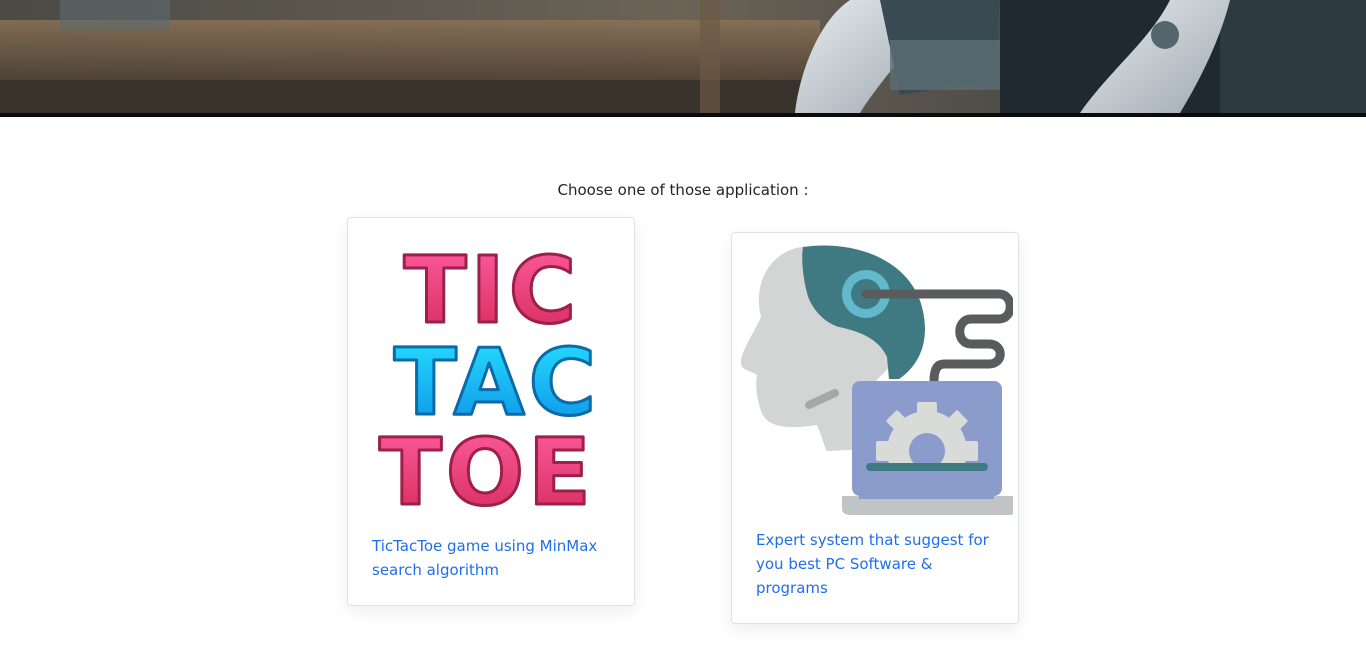 The width and height of the screenshot is (1366, 672). I want to click on tictactoe-logo-image: TIC TAC TOE, so click(488, 379).